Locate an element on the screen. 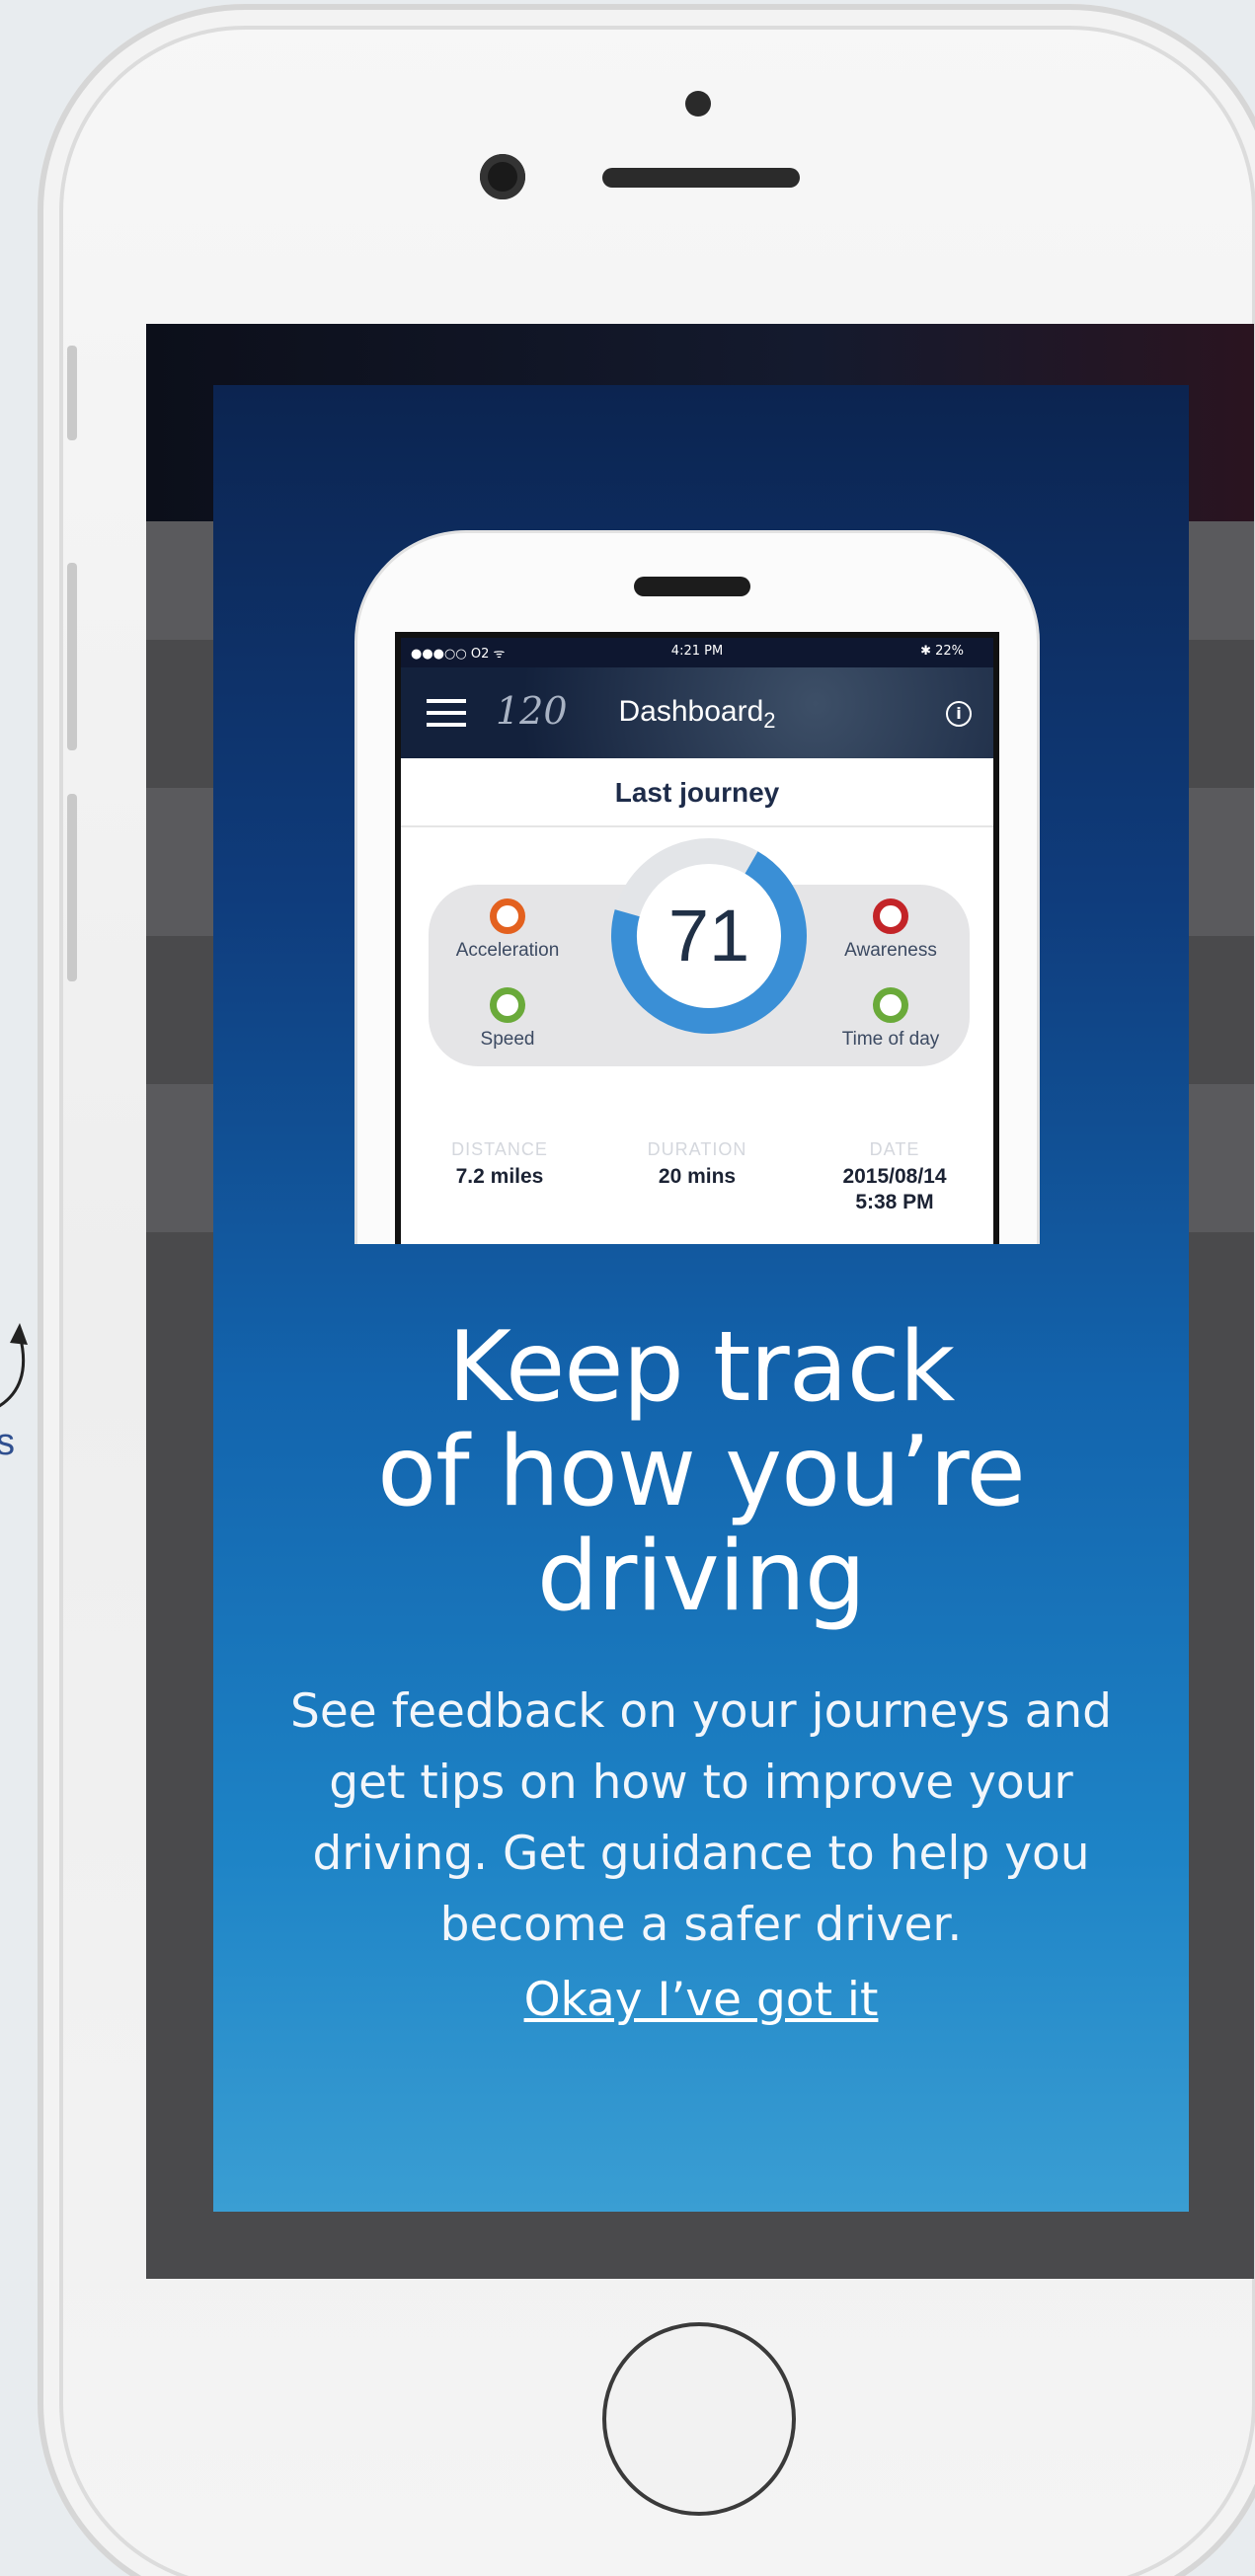  home-button is located at coordinates (699, 2419).